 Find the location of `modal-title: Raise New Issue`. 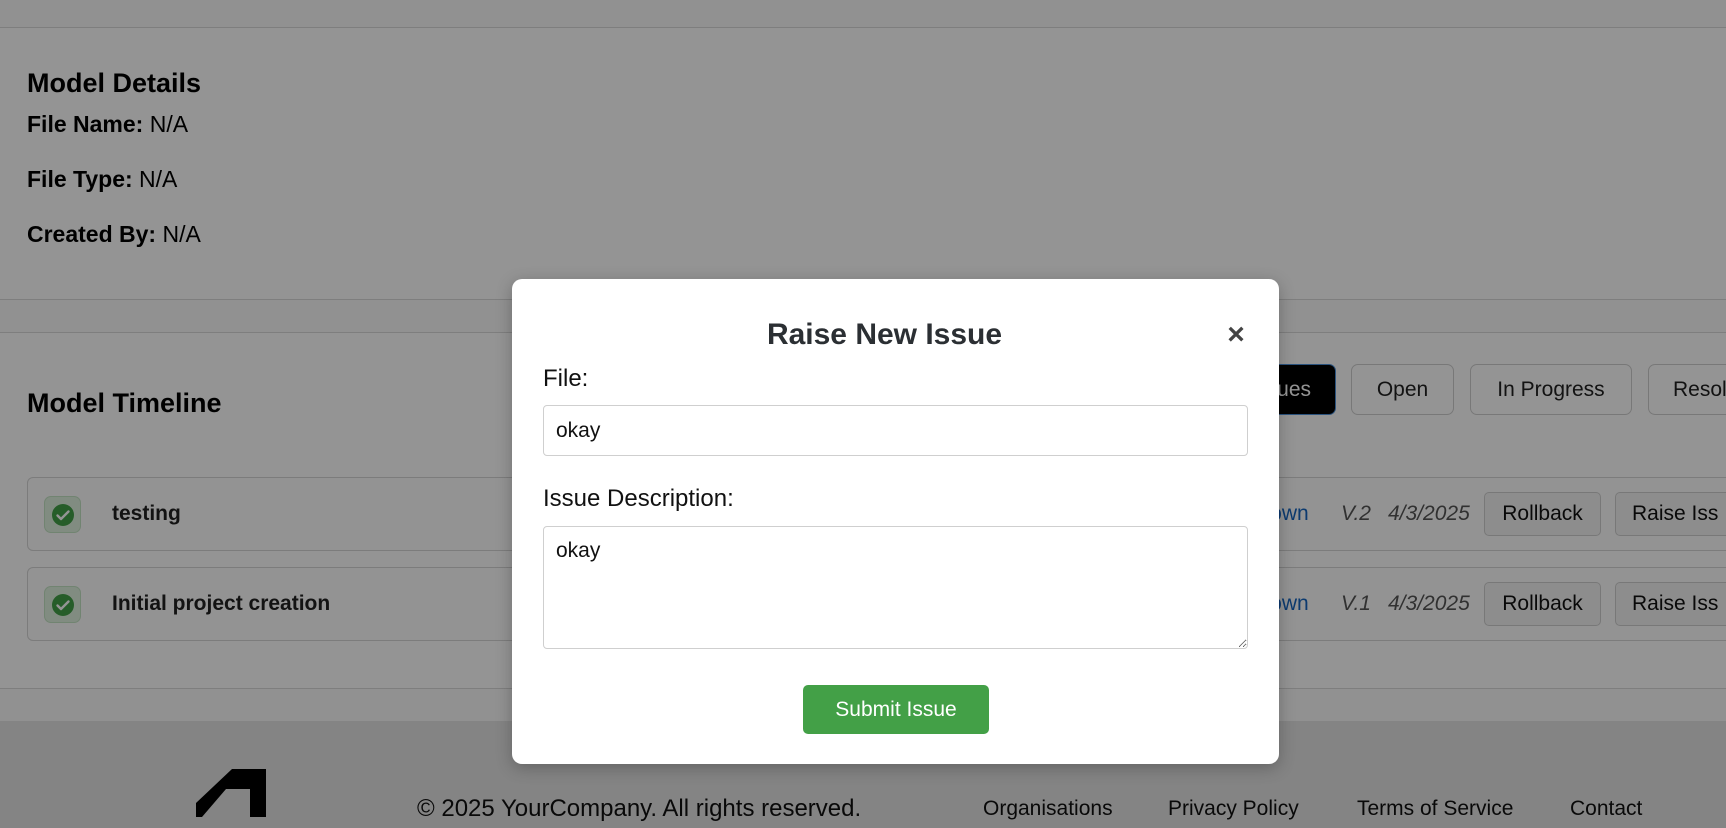

modal-title: Raise New Issue is located at coordinates (884, 334).